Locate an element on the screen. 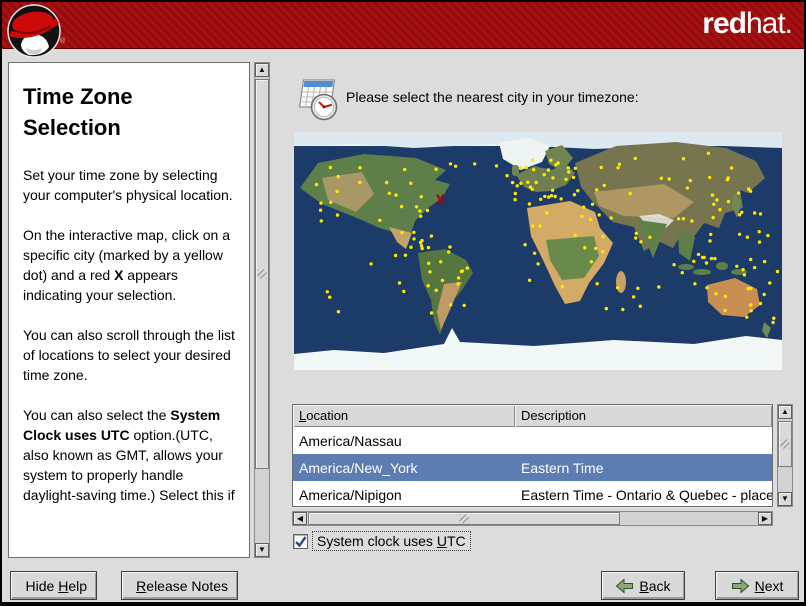 The width and height of the screenshot is (806, 606). redhat-wordmark: redhat. is located at coordinates (747, 24).